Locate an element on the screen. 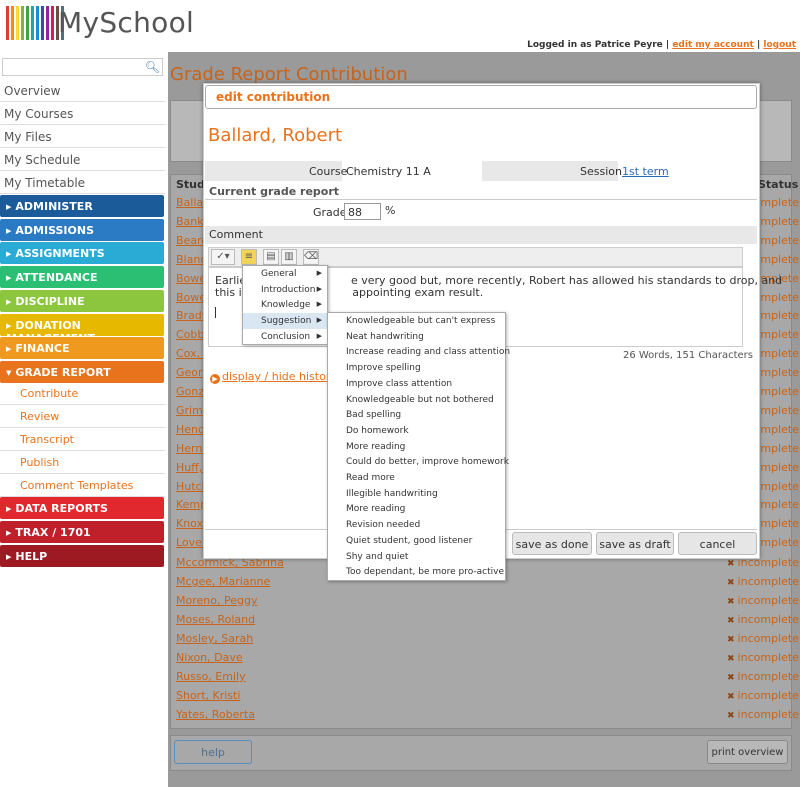  suggestion-item: Knowledgeable but can't express is located at coordinates (420, 321).